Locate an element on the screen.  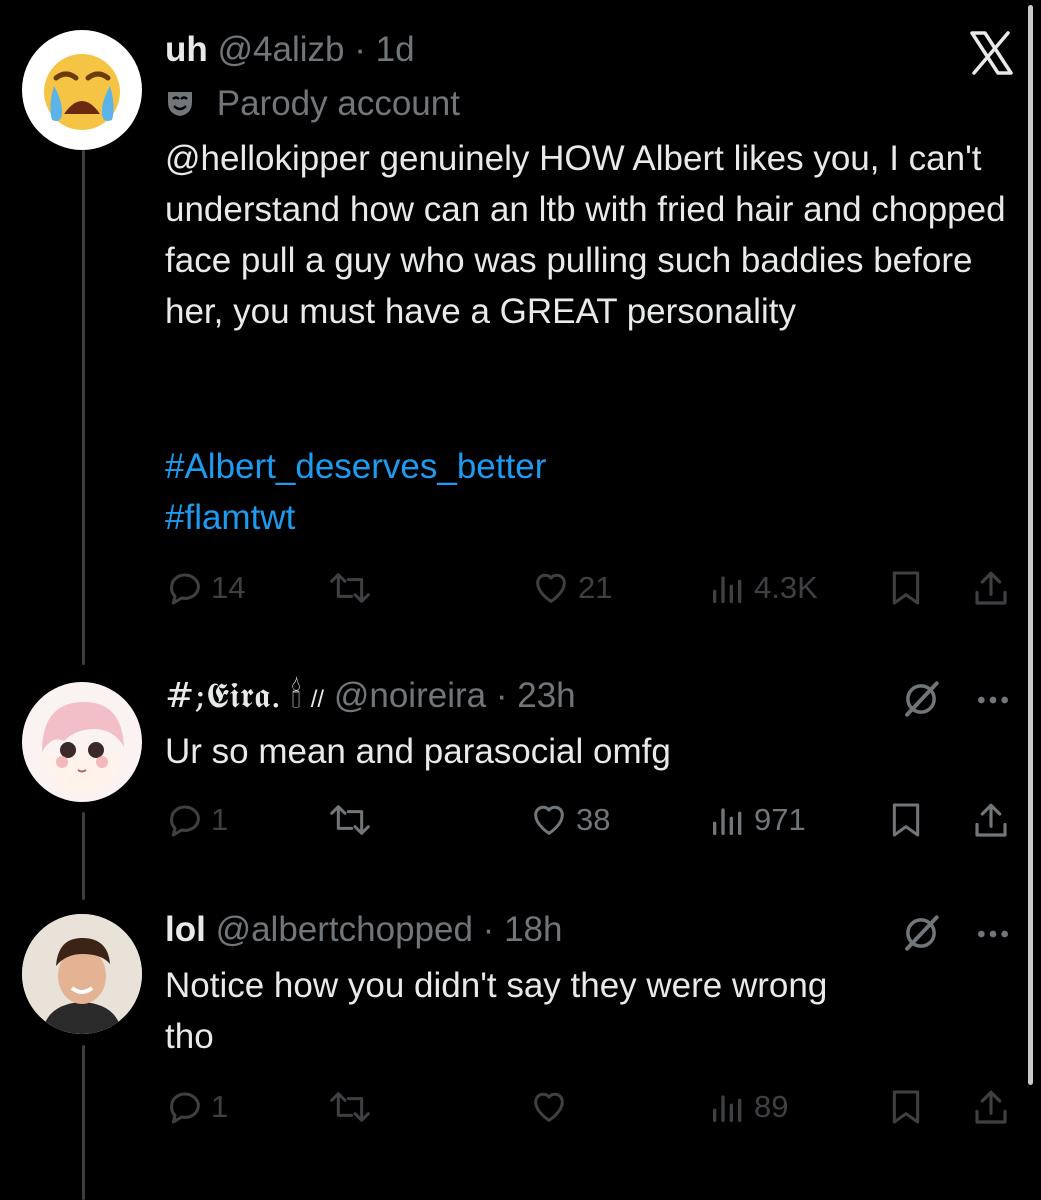
timestamp: 1d is located at coordinates (395, 49).